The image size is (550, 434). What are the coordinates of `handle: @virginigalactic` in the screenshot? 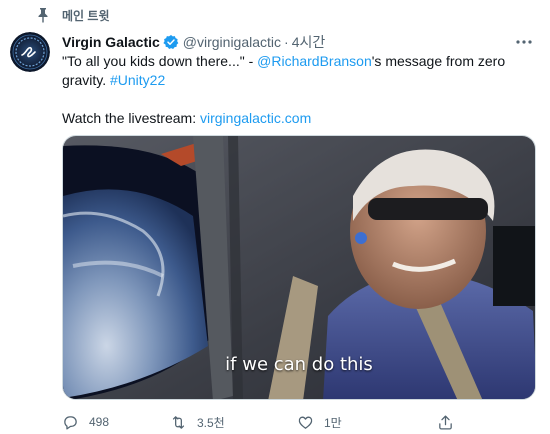 It's located at (232, 42).